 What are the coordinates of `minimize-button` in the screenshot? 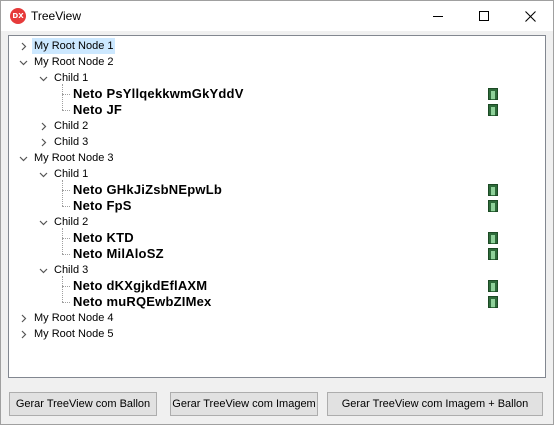 It's located at (438, 16).